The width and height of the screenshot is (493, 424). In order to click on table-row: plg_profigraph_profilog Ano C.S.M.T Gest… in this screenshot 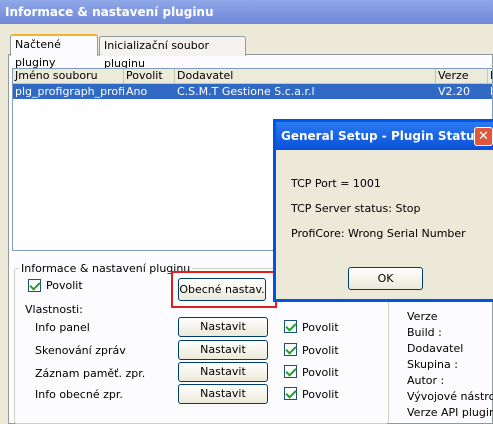, I will do `click(252, 91)`.